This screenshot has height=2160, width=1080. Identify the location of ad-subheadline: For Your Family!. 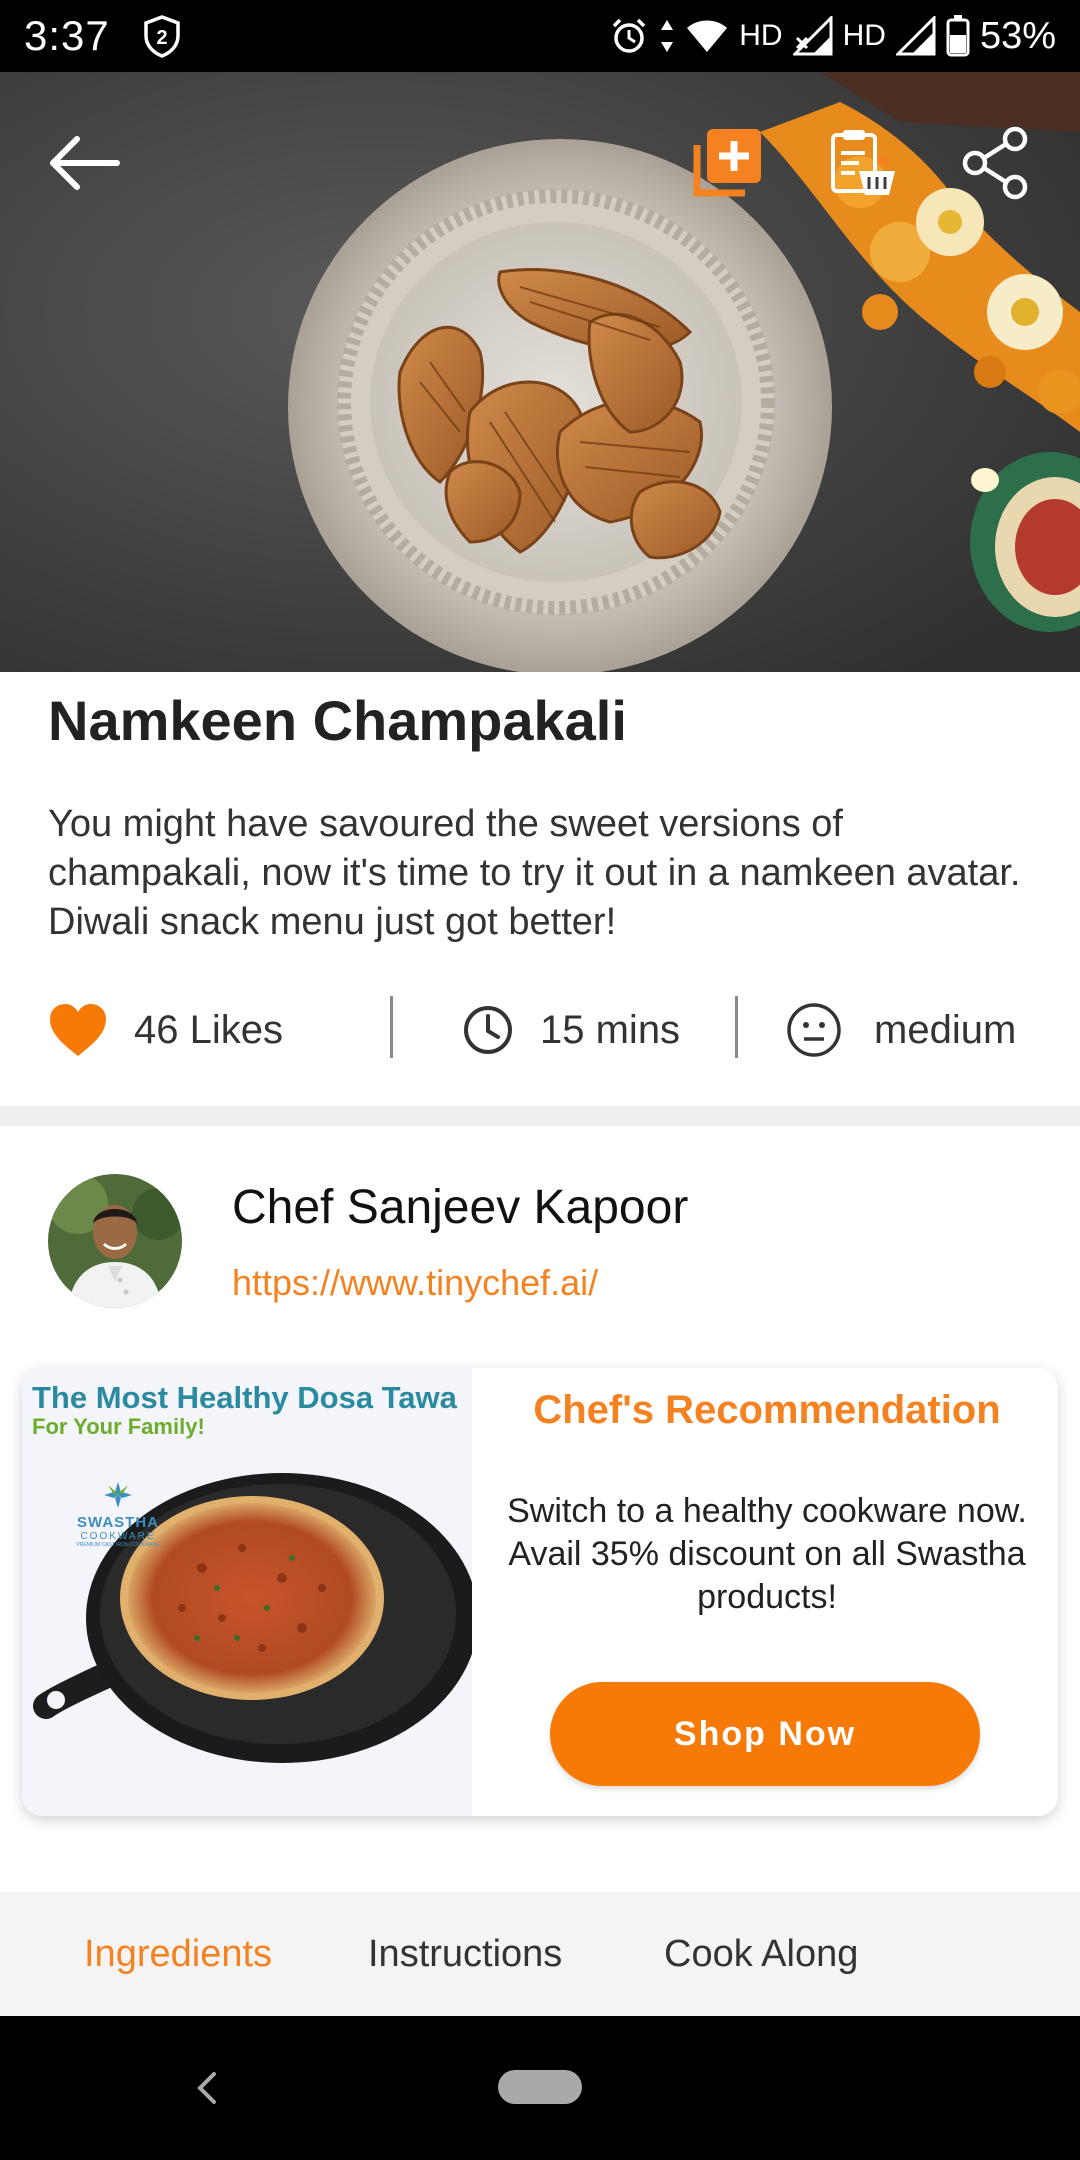
(118, 1426).